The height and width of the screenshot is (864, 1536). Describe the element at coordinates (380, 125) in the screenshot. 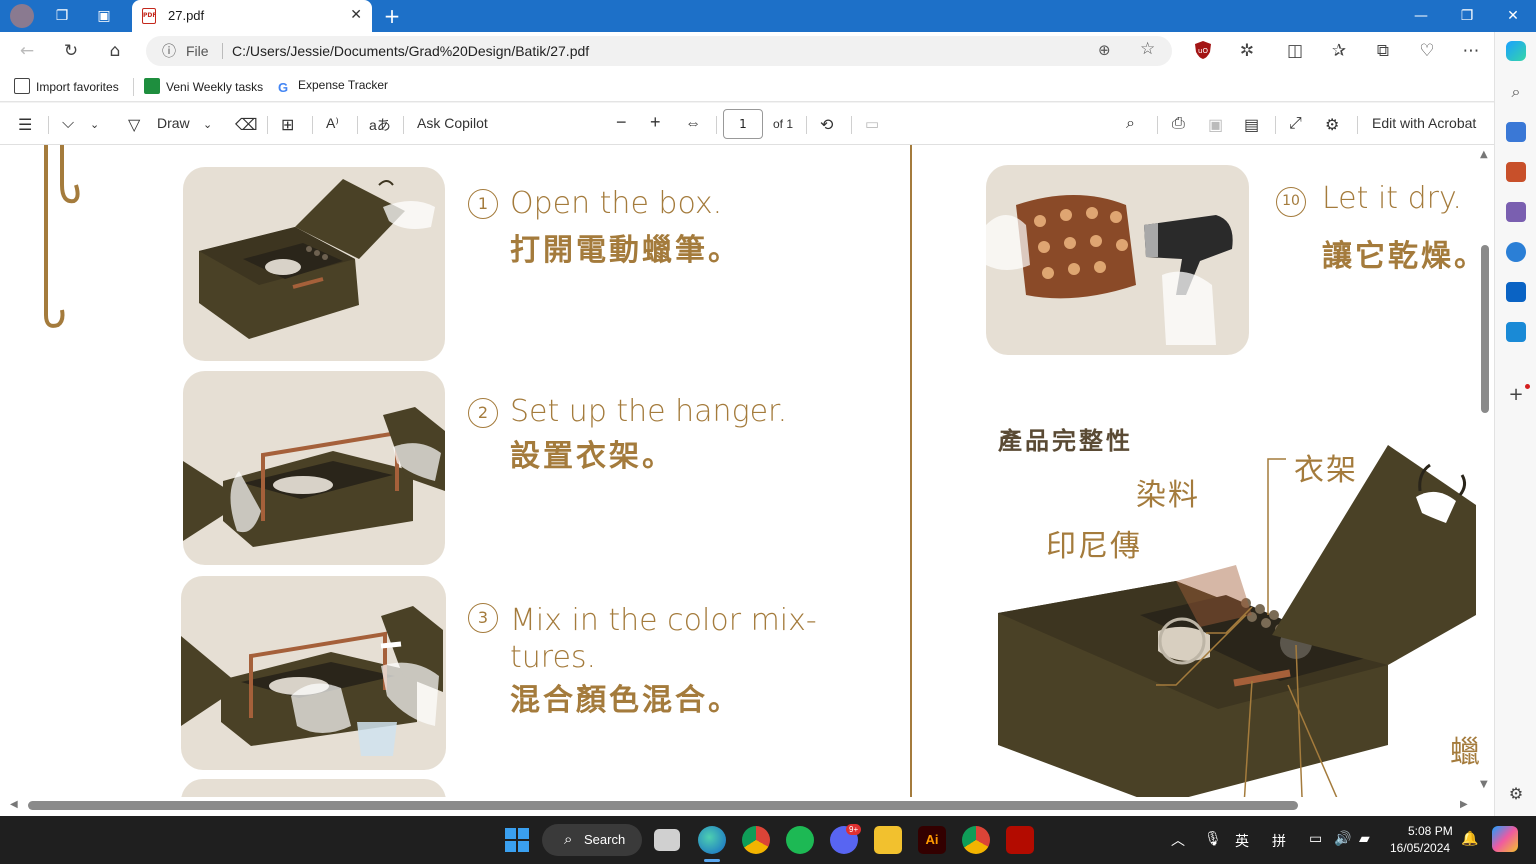

I see `translate-icon: aあ` at that location.